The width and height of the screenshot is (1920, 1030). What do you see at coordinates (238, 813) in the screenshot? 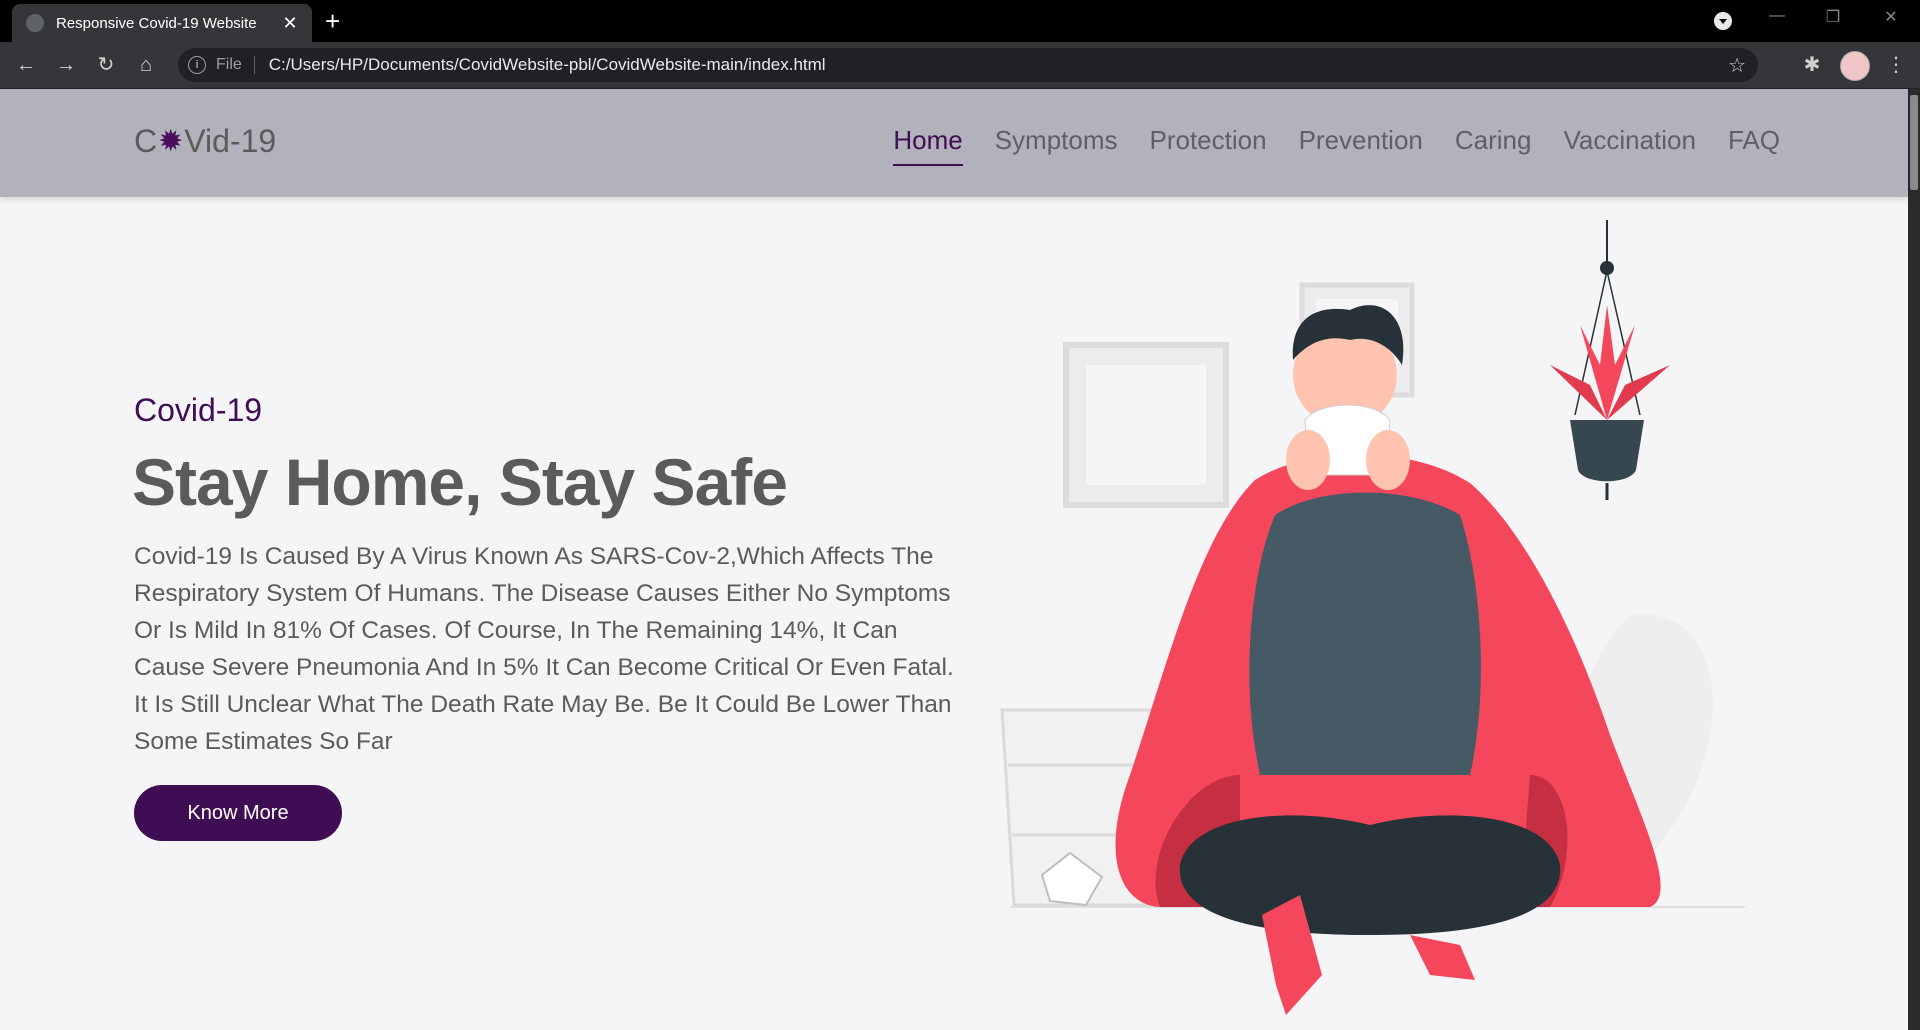
I see `know-more-button: Know More` at bounding box center [238, 813].